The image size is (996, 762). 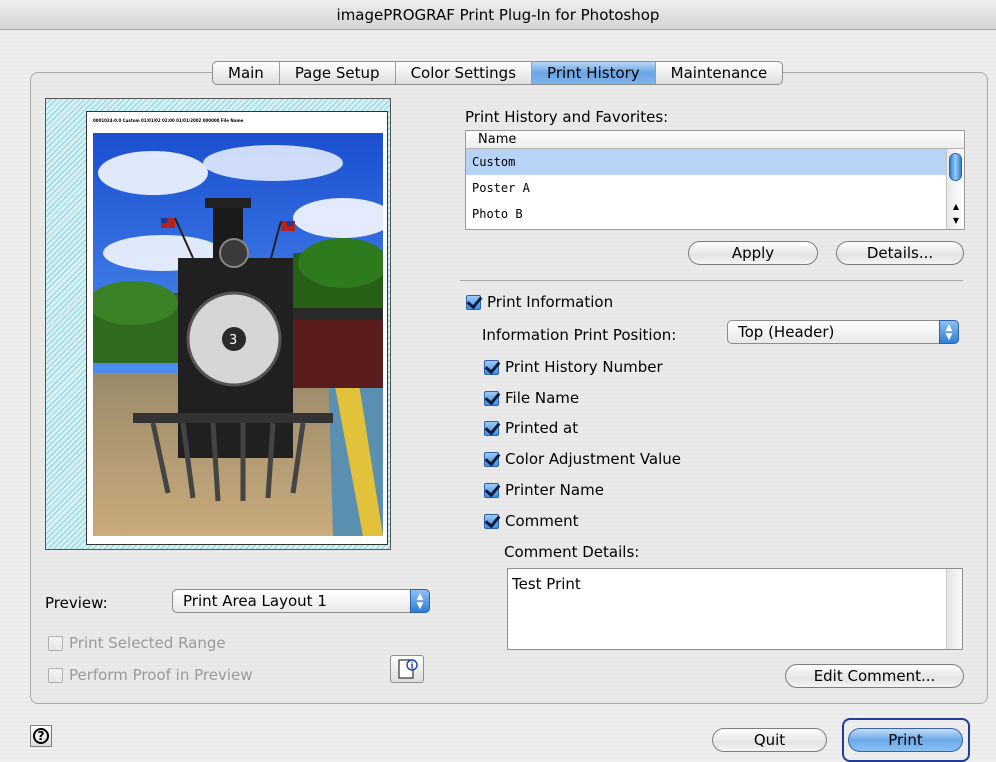 I want to click on print-button: Print, so click(x=905, y=740).